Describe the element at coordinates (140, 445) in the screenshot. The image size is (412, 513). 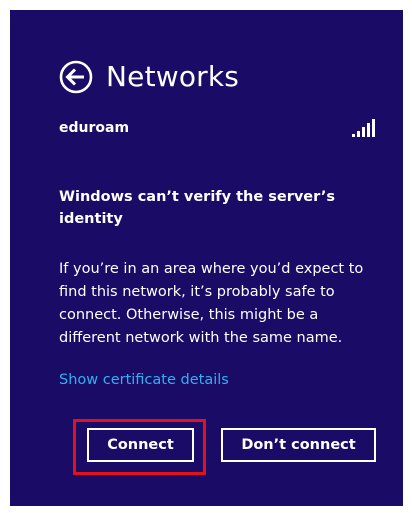
I see `connect-button: Connect` at that location.